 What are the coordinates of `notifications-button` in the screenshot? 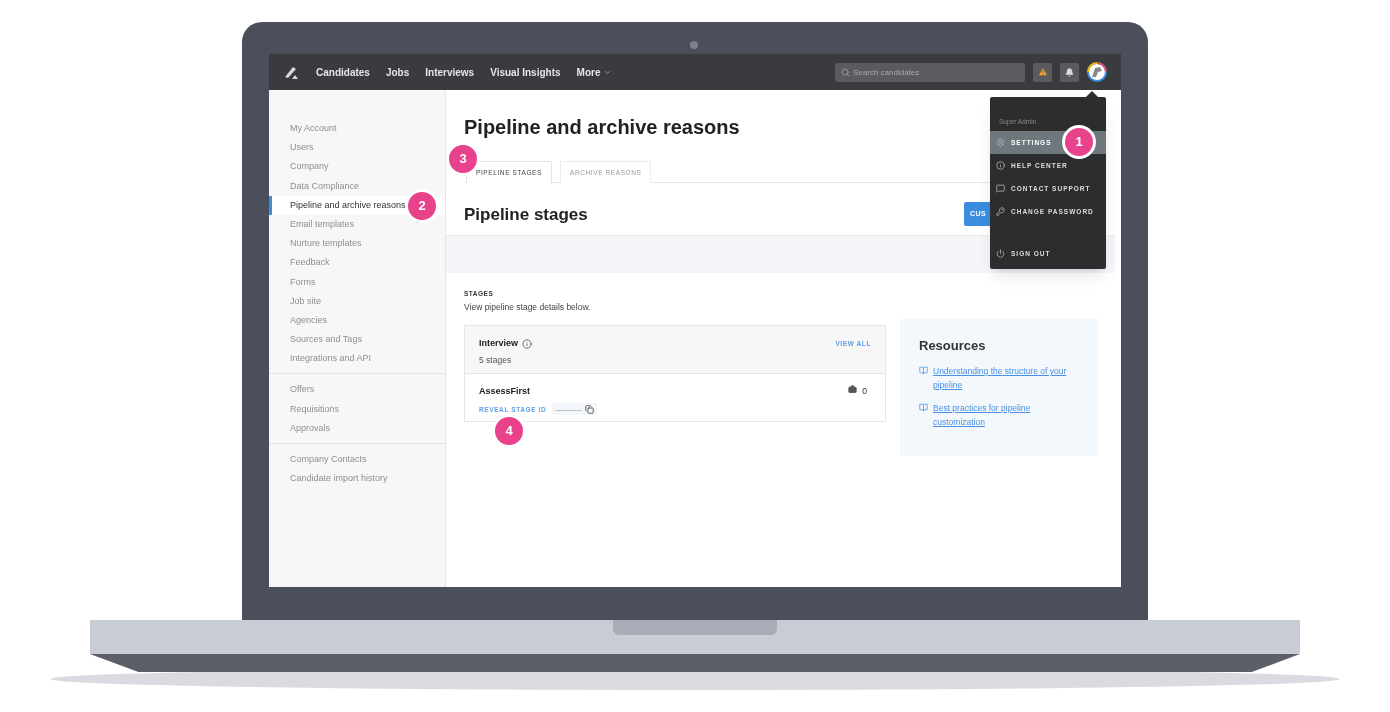 It's located at (1069, 72).